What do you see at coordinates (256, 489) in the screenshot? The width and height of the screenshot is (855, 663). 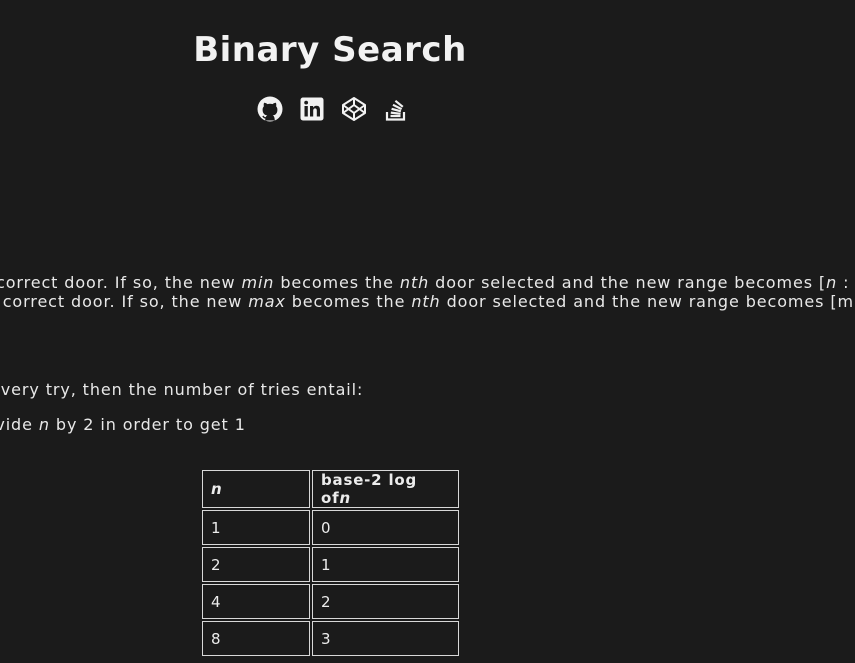 I see `header-n: n` at bounding box center [256, 489].